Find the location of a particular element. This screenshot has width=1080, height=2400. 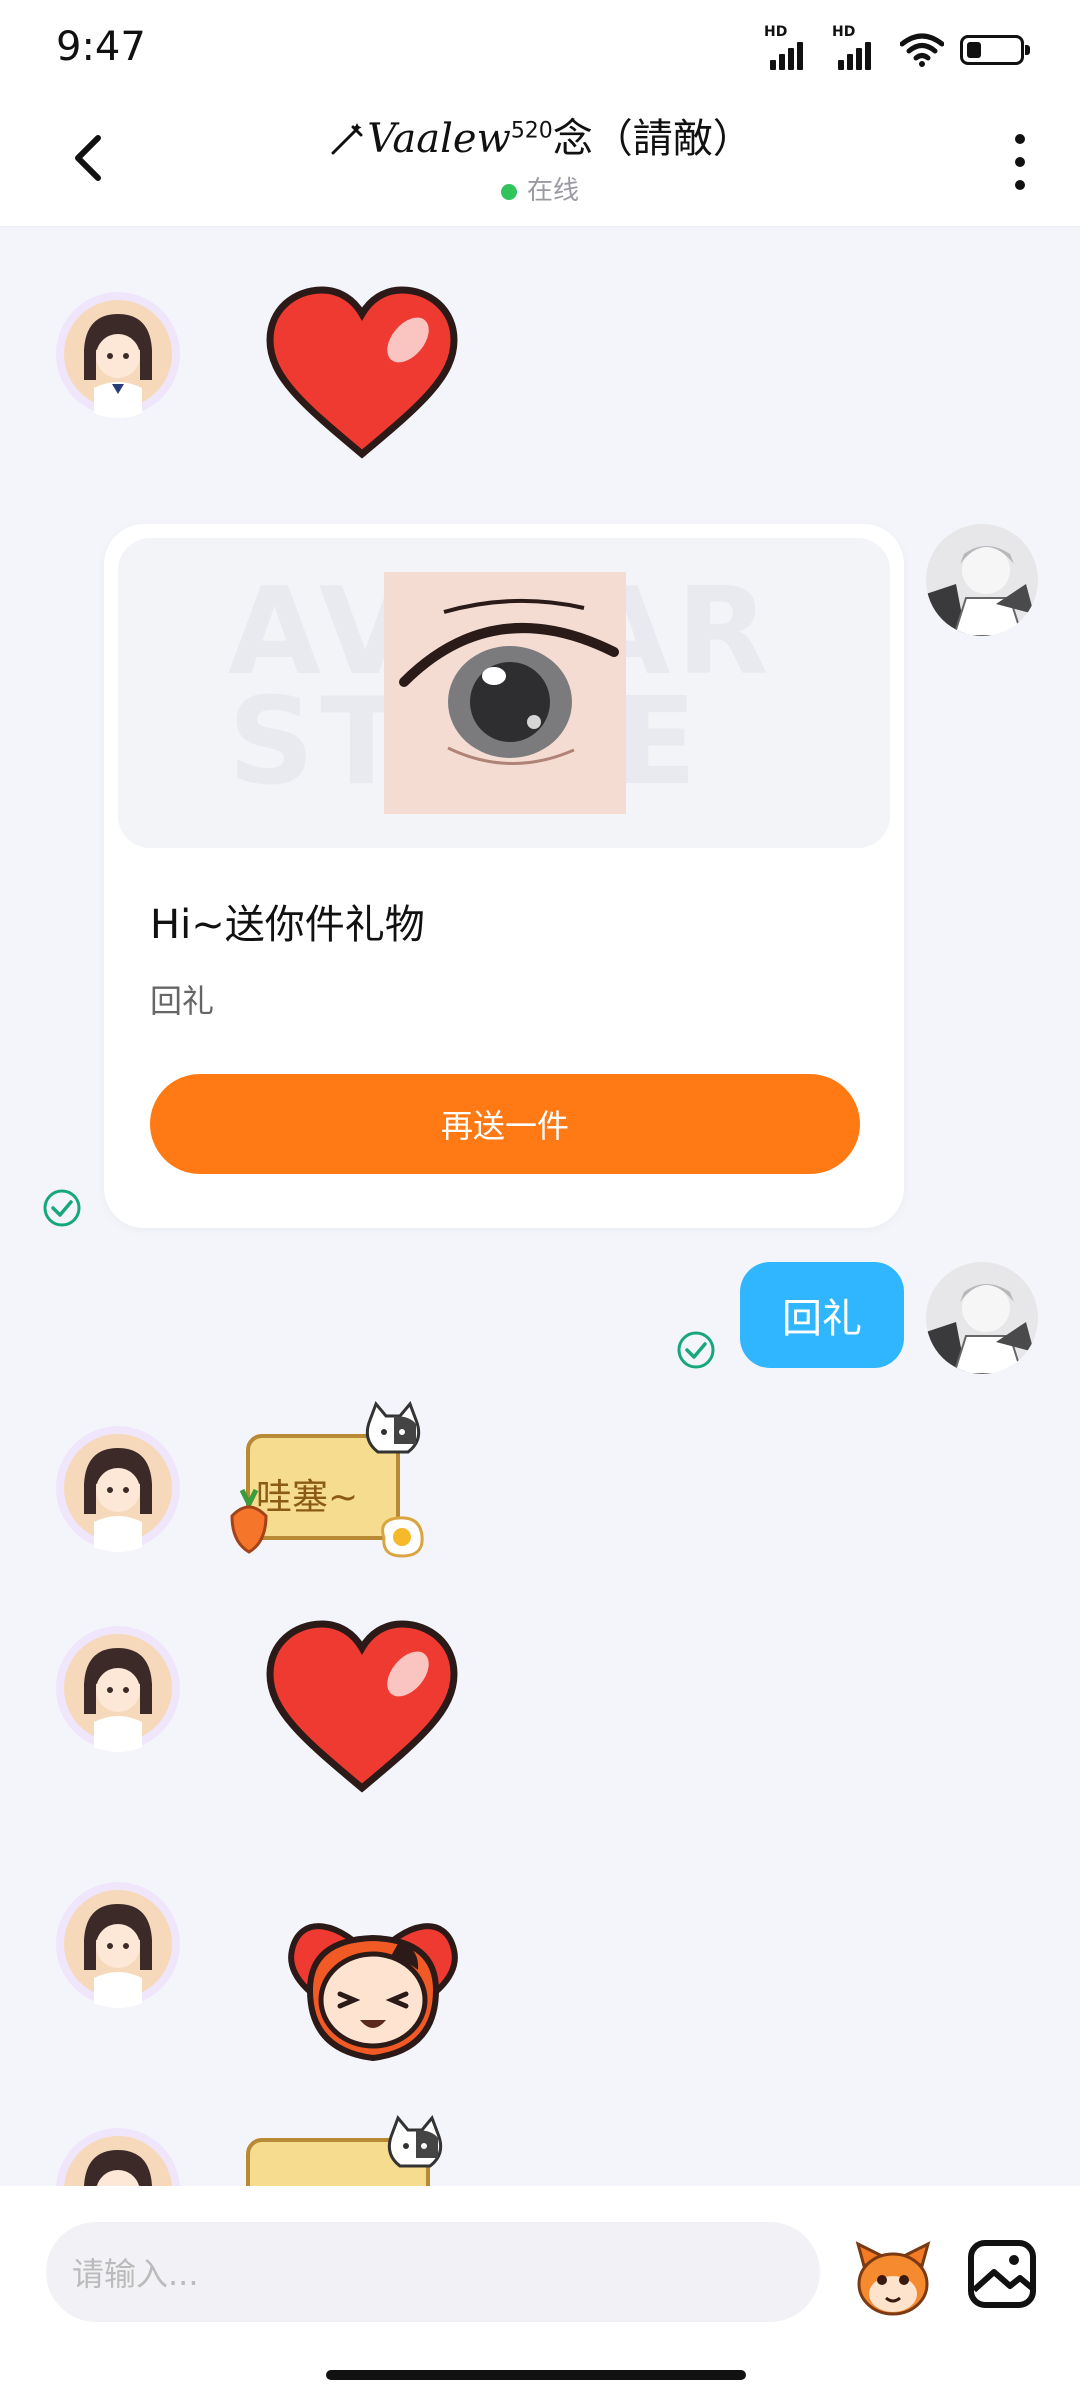

carrot-icon is located at coordinates (249, 1521).